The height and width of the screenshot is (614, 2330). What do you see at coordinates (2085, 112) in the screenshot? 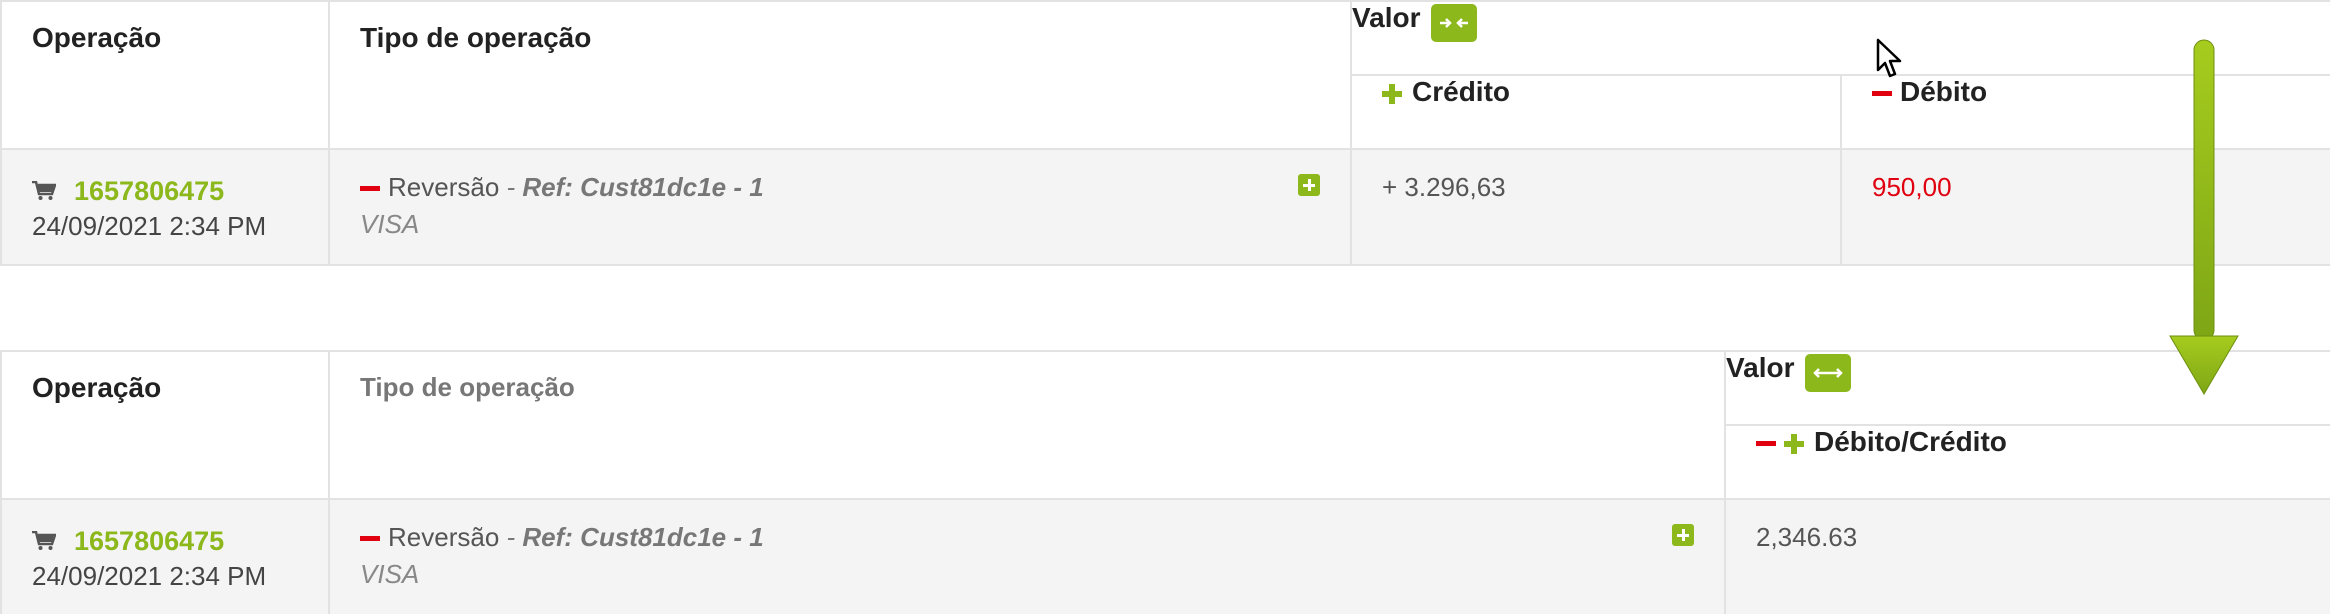
I see `header-debito: Débito` at bounding box center [2085, 112].